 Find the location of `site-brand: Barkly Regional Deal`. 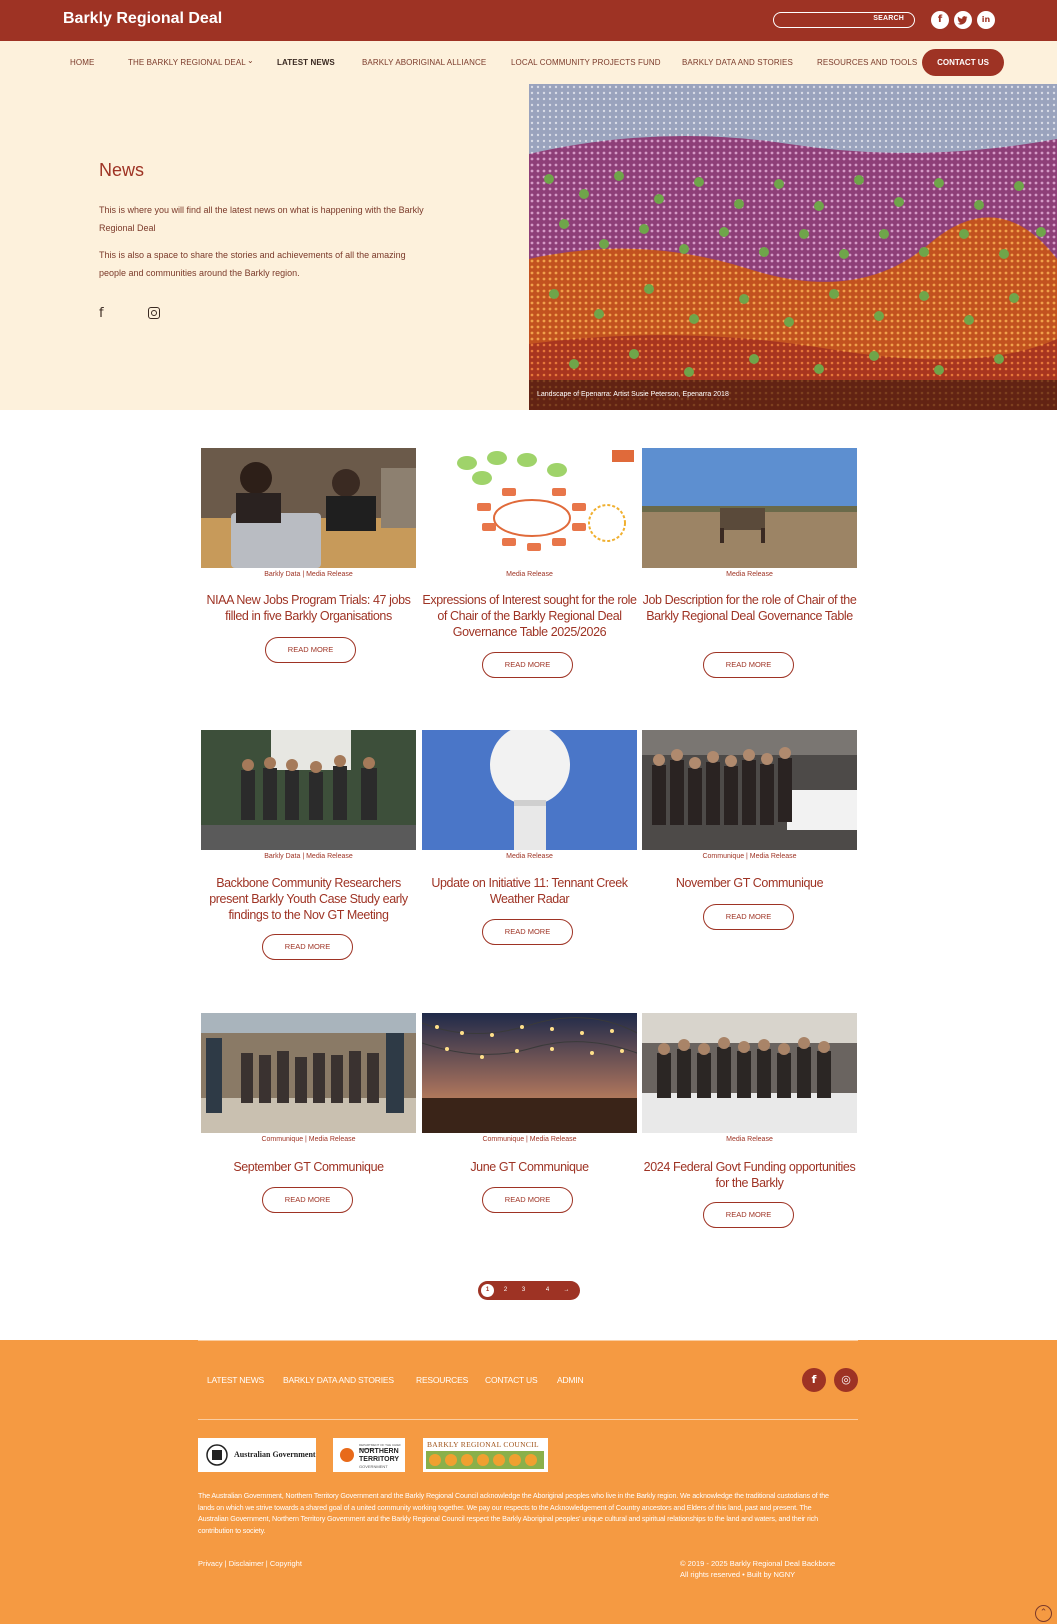

site-brand: Barkly Regional Deal is located at coordinates (142, 19).